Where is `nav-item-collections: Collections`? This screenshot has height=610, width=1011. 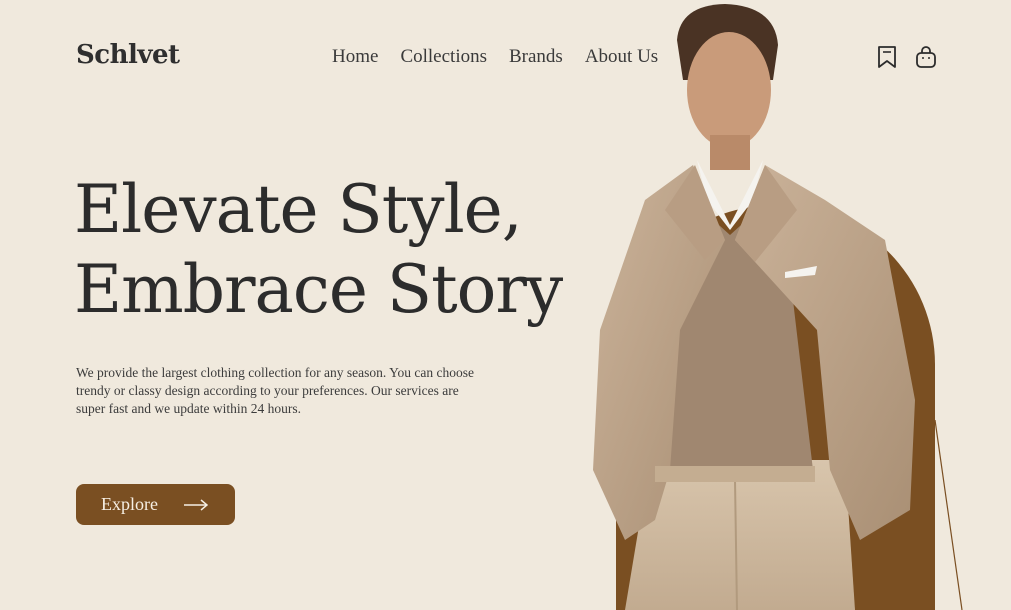 nav-item-collections: Collections is located at coordinates (443, 57).